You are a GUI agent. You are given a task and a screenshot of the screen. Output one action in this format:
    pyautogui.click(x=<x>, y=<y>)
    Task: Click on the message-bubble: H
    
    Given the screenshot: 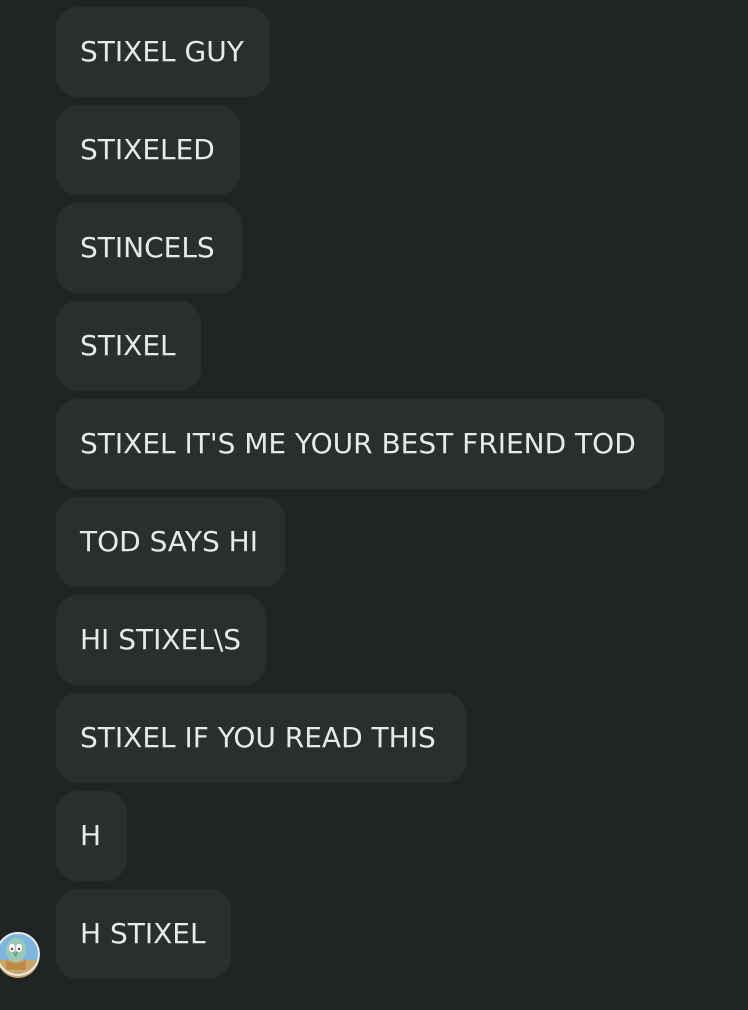 What is the action you would take?
    pyautogui.click(x=91, y=836)
    